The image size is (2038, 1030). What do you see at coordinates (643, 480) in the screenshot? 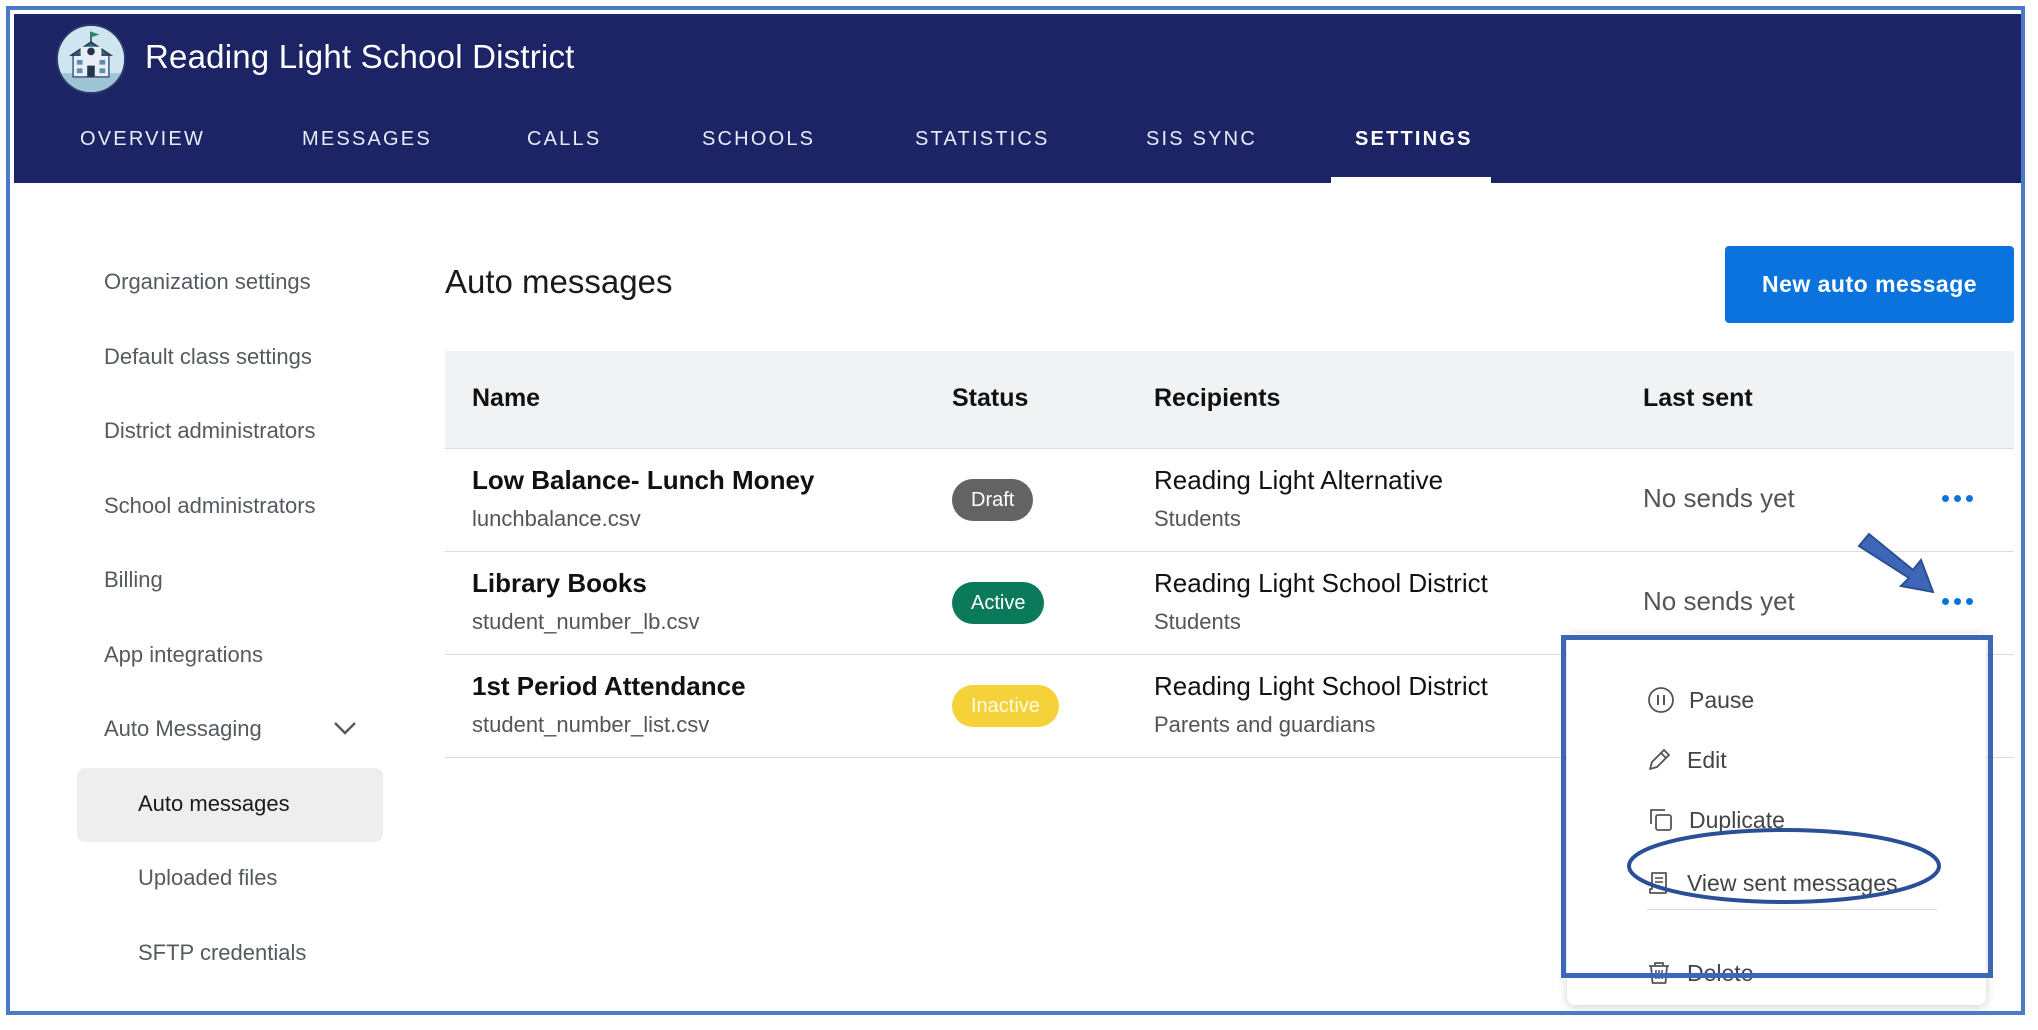
I see `message-name: Low Balance- Lunch Money` at bounding box center [643, 480].